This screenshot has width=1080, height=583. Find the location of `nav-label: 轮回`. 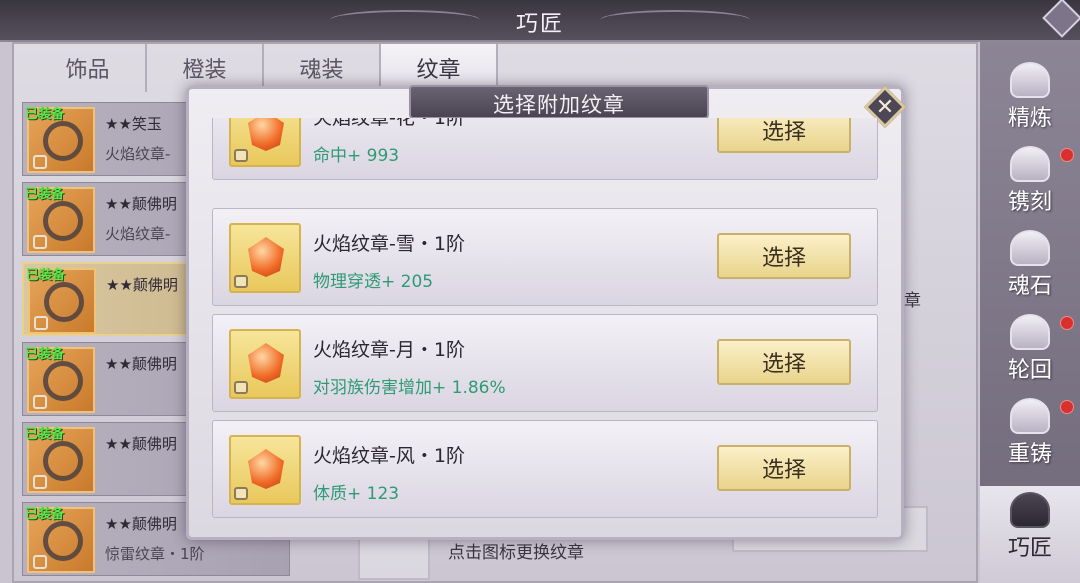

nav-label: 轮回 is located at coordinates (1029, 370).